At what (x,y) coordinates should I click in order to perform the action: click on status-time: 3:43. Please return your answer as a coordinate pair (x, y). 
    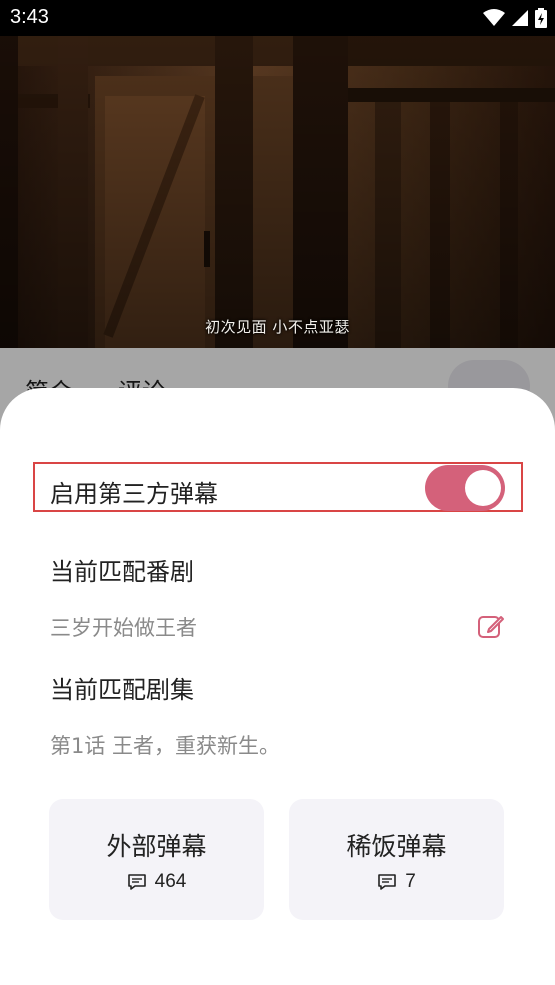
    Looking at the image, I should click on (29, 17).